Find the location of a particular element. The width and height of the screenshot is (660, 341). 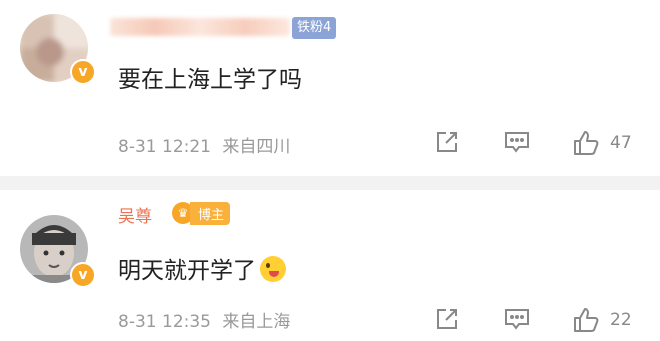

like-button: 22 is located at coordinates (602, 320).